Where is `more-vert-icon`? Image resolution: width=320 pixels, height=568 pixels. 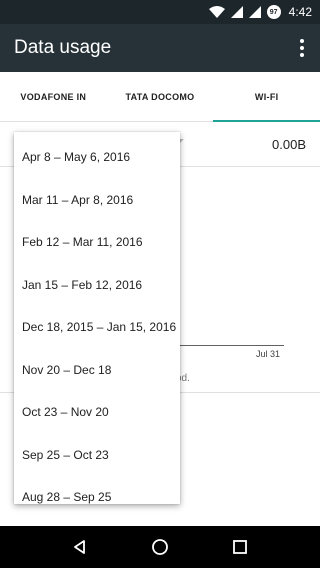 more-vert-icon is located at coordinates (302, 48).